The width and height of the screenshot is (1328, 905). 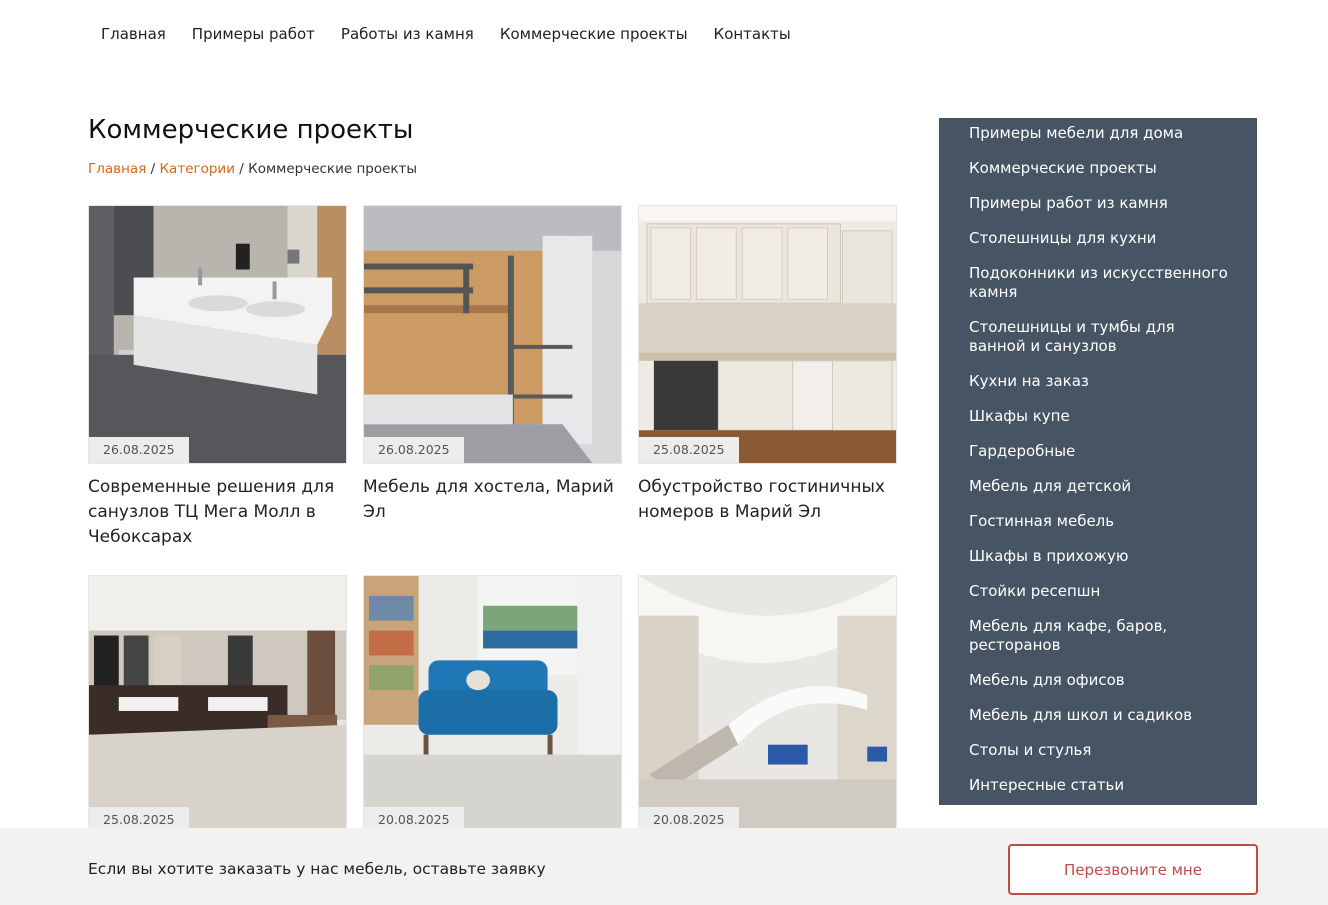 I want to click on sidebar-item-tables-chairs: Столы и стулья, so click(x=1100, y=750).